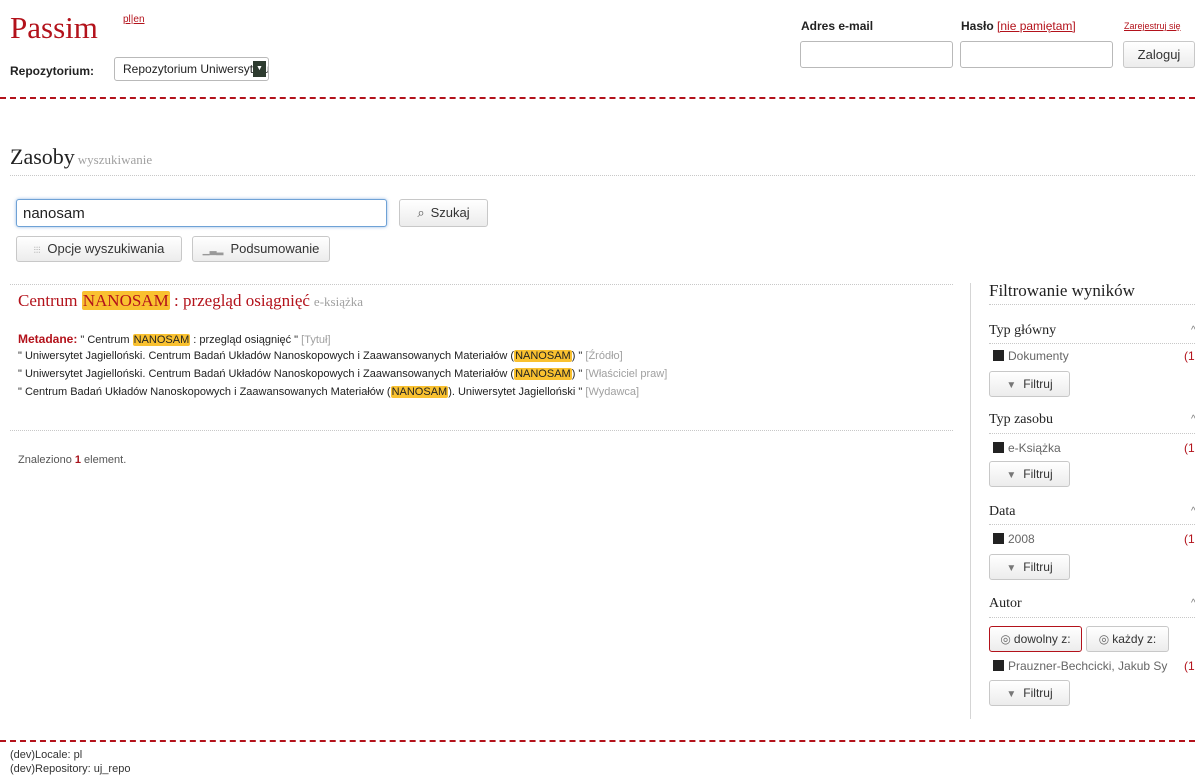 This screenshot has height=778, width=1195. I want to click on summary-button: ▁▃▂ Podsumowanie, so click(261, 249).